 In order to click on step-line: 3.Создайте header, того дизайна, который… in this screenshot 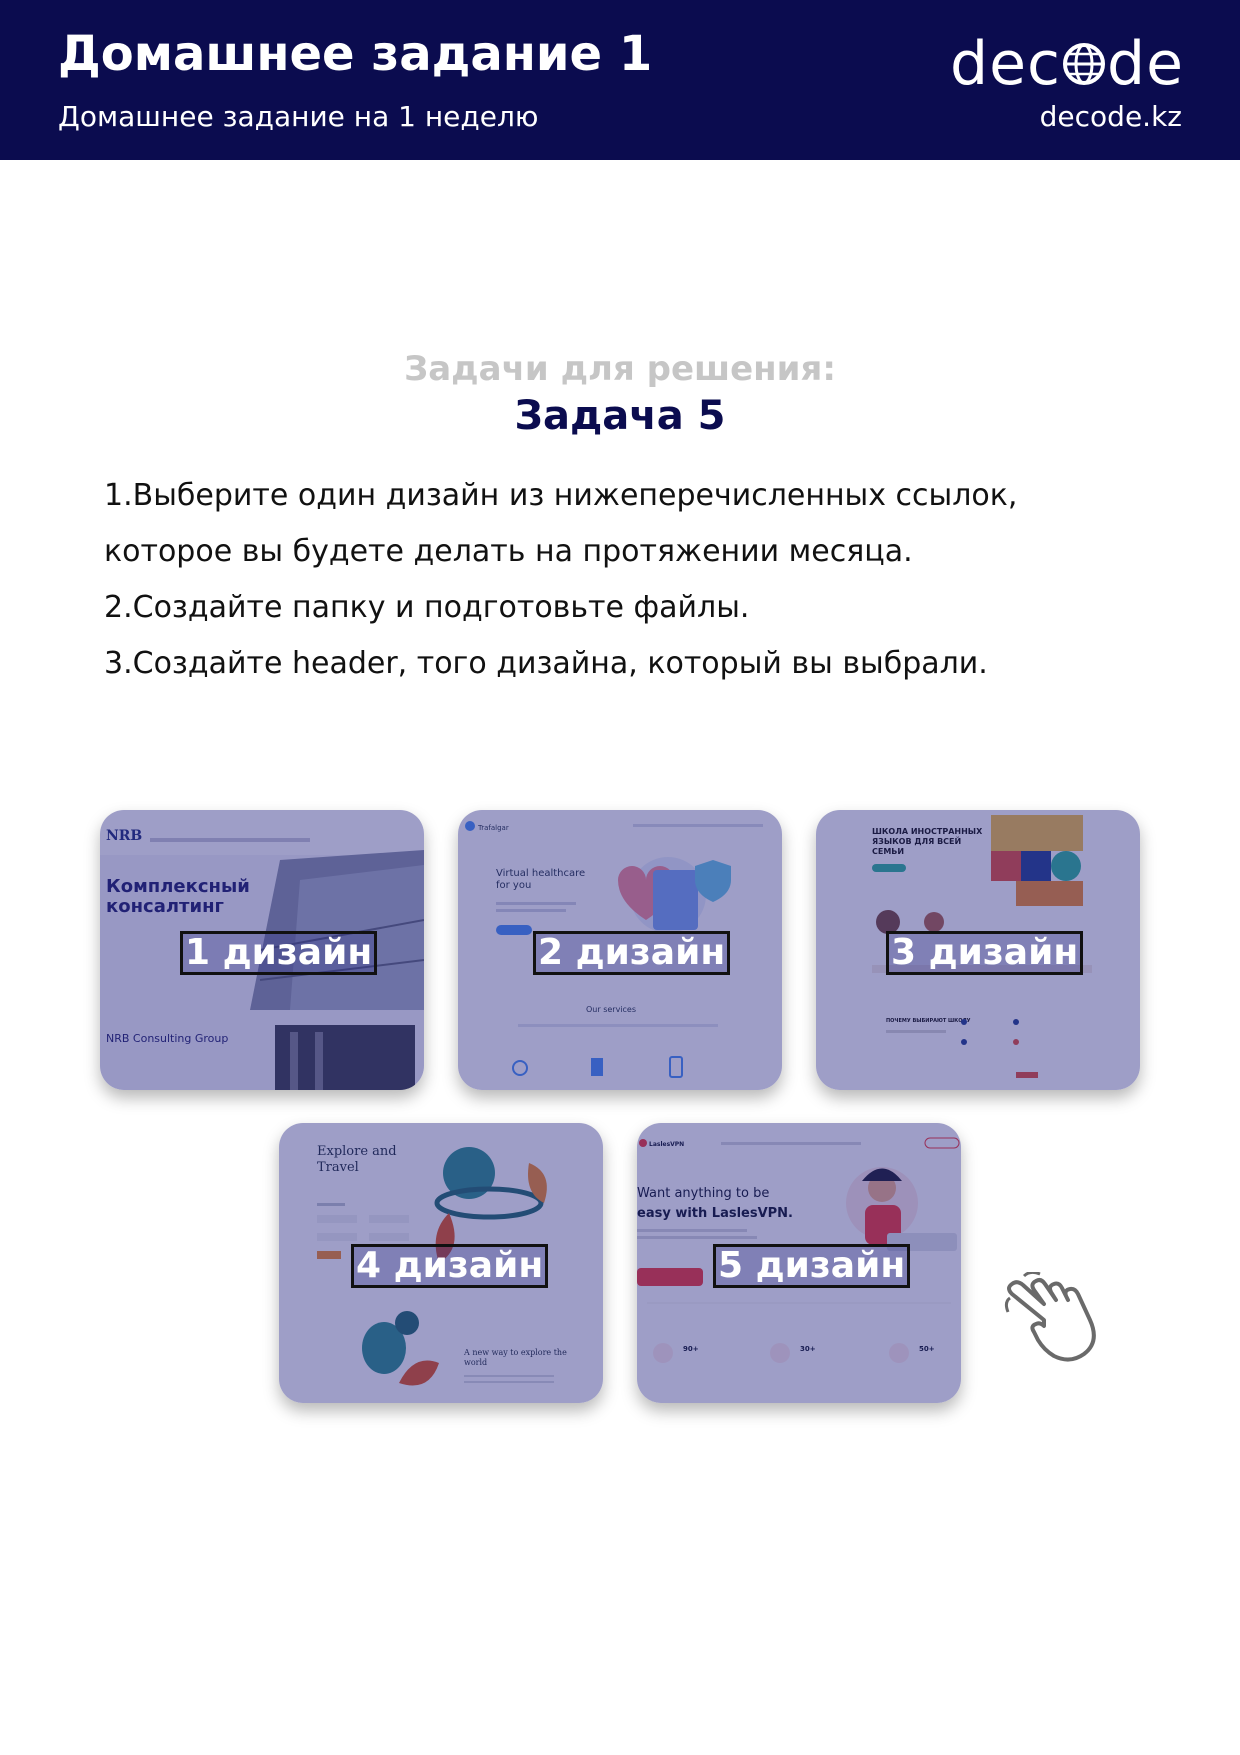, I will do `click(546, 663)`.